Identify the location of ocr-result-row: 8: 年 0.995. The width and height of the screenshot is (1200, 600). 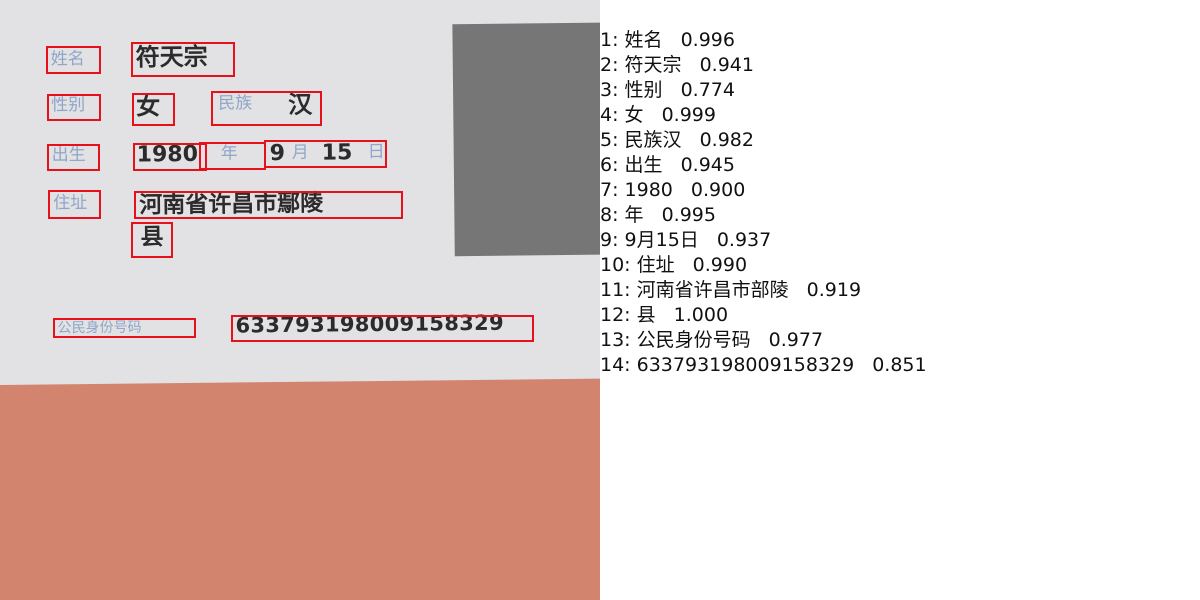
(900, 215).